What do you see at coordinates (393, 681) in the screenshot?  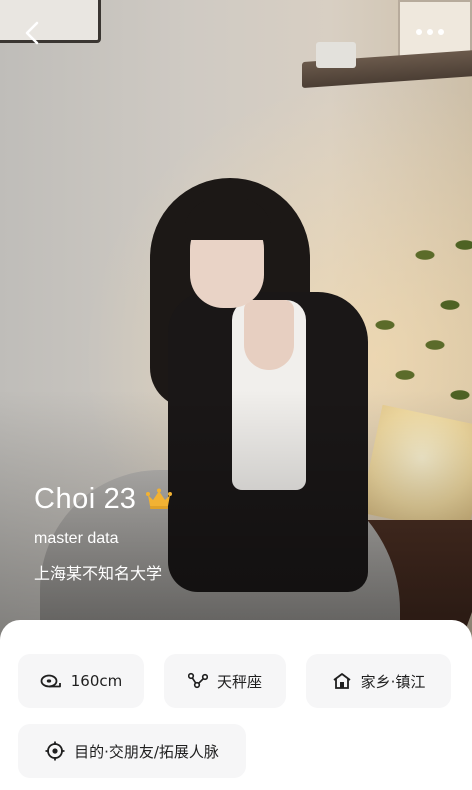 I see `hometown-label: 家乡·镇江` at bounding box center [393, 681].